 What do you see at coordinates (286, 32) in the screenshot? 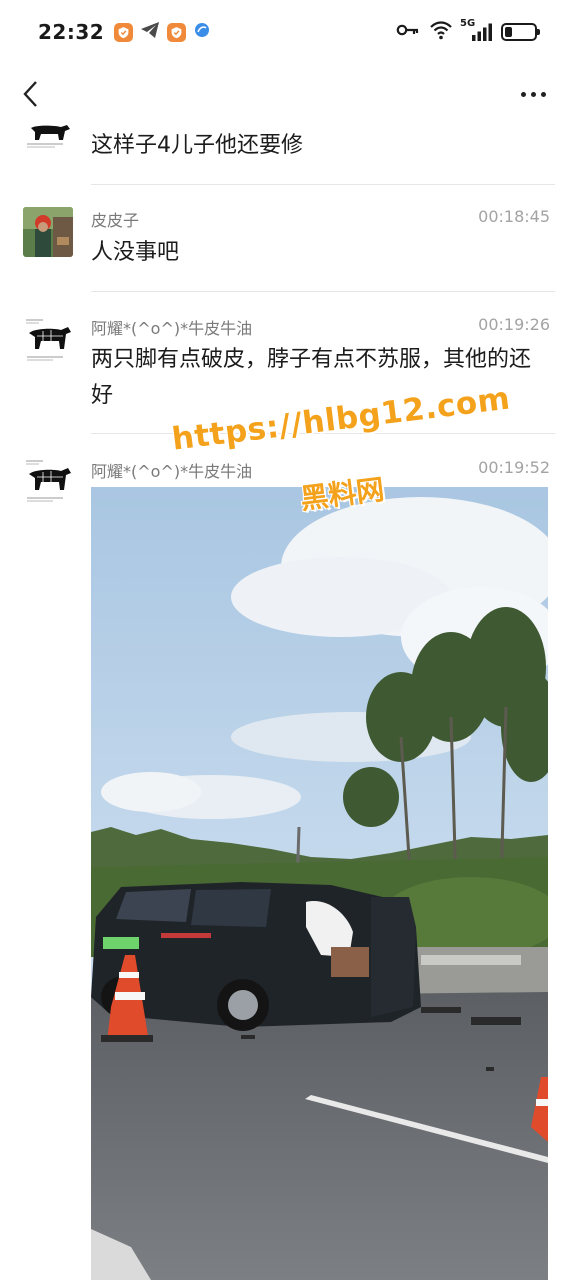
I see `status-bar: 22:32 5G` at bounding box center [286, 32].